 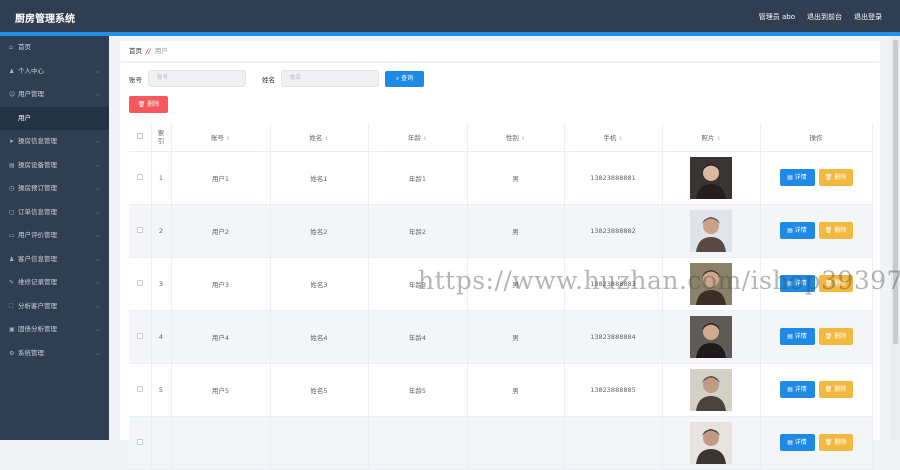 What do you see at coordinates (54, 189) in the screenshot?
I see `sidebar-item: ◷ 操房预订管理 ⌵` at bounding box center [54, 189].